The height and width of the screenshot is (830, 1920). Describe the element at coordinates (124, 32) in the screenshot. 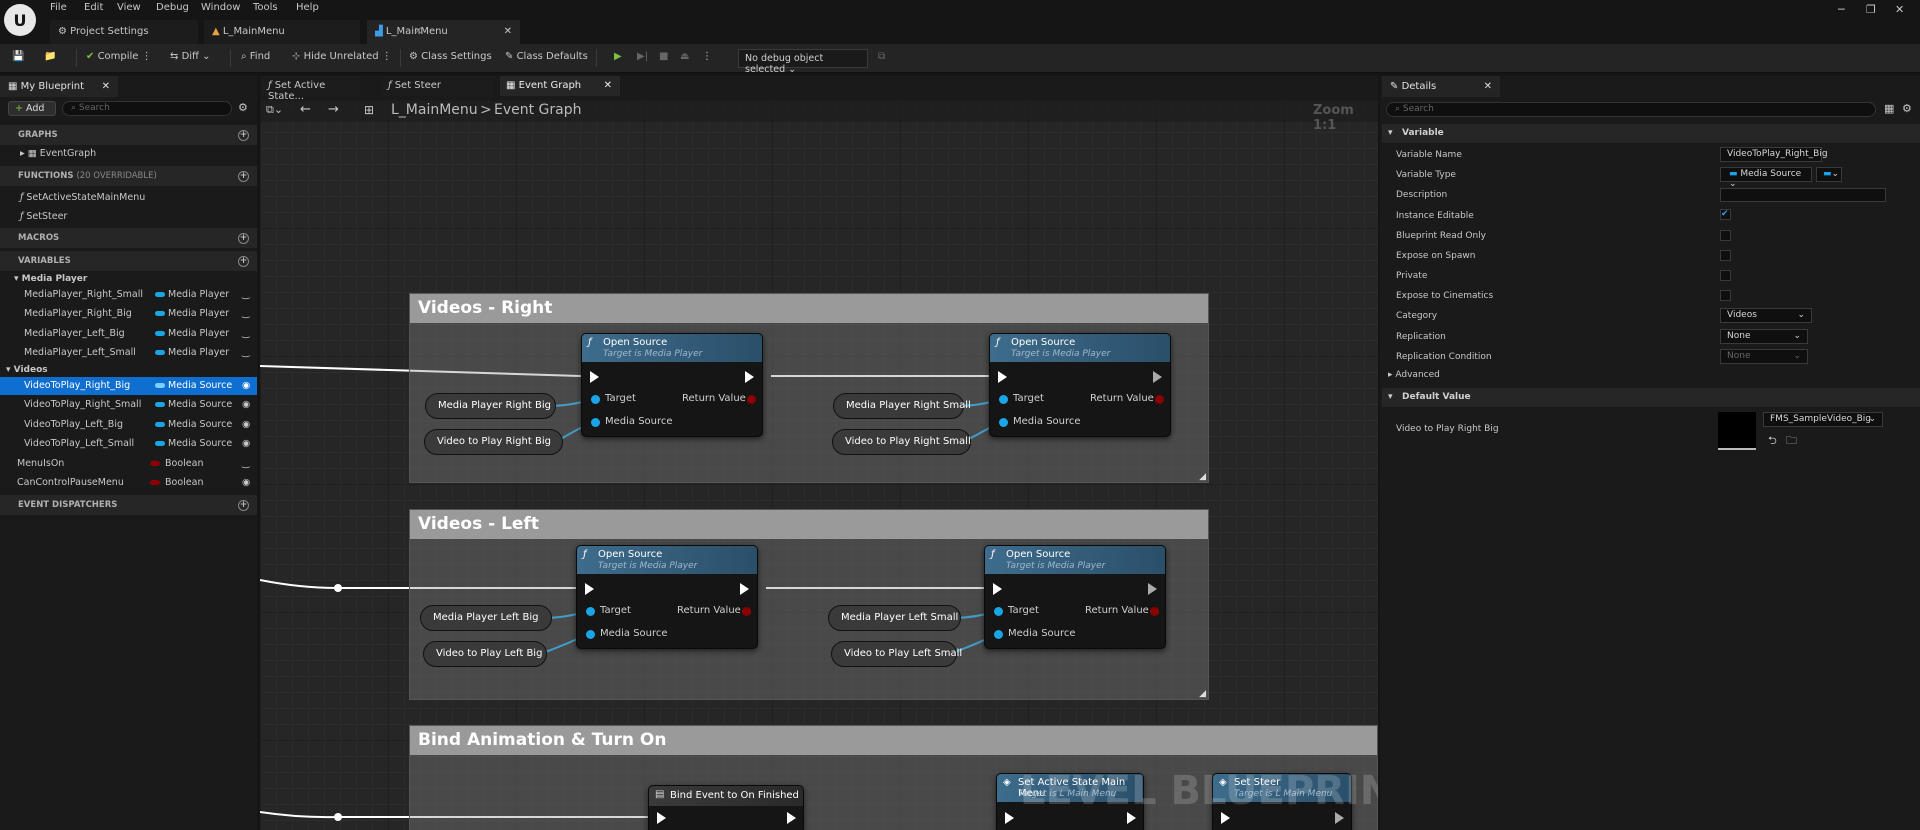

I see `tab-project-settings: ⚙ Project Settings` at that location.